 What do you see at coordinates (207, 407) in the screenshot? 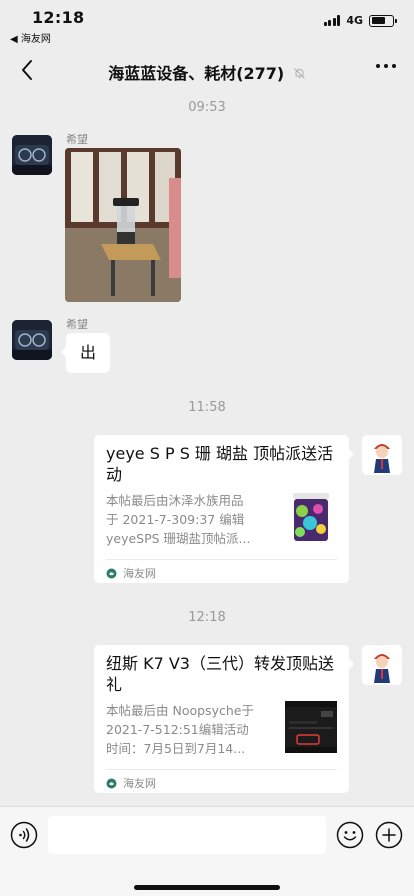
I see `timestamp: 11:58` at bounding box center [207, 407].